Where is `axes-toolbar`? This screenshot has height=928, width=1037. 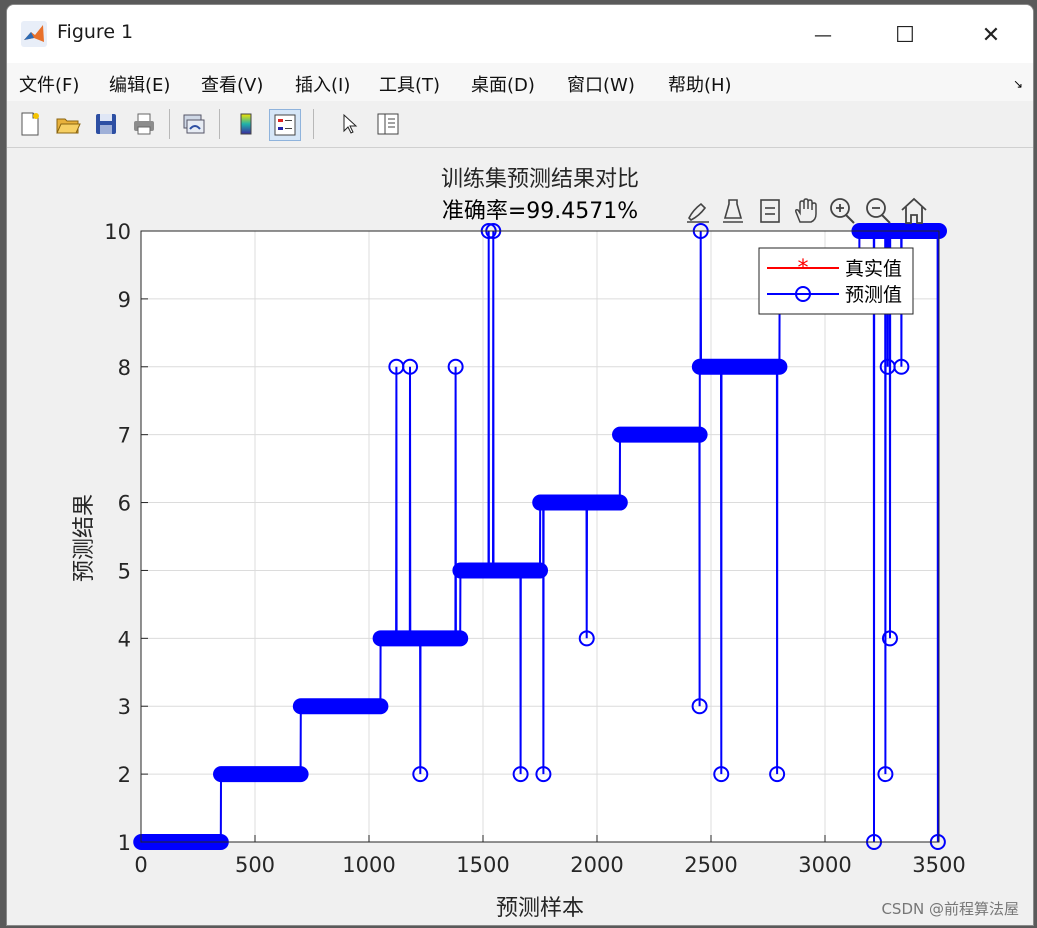
axes-toolbar is located at coordinates (806, 211).